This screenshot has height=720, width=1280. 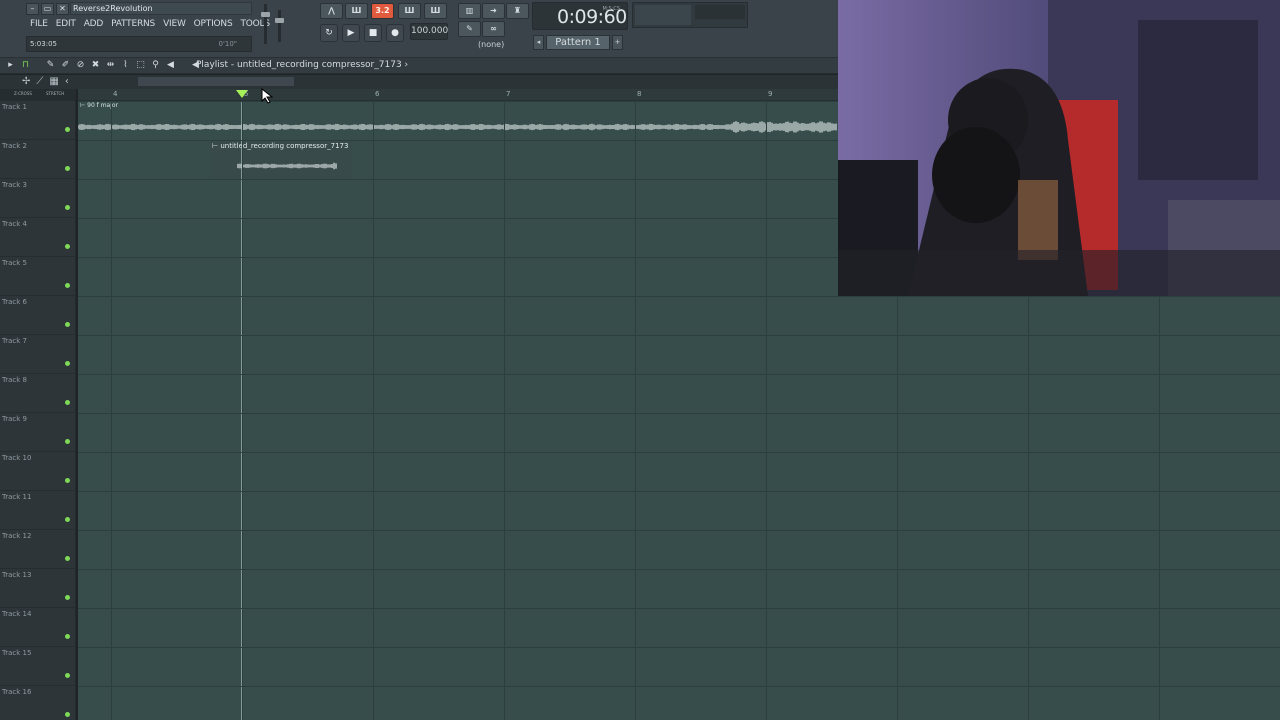 What do you see at coordinates (227, 44) in the screenshot?
I see `hint-duration: 0'10"` at bounding box center [227, 44].